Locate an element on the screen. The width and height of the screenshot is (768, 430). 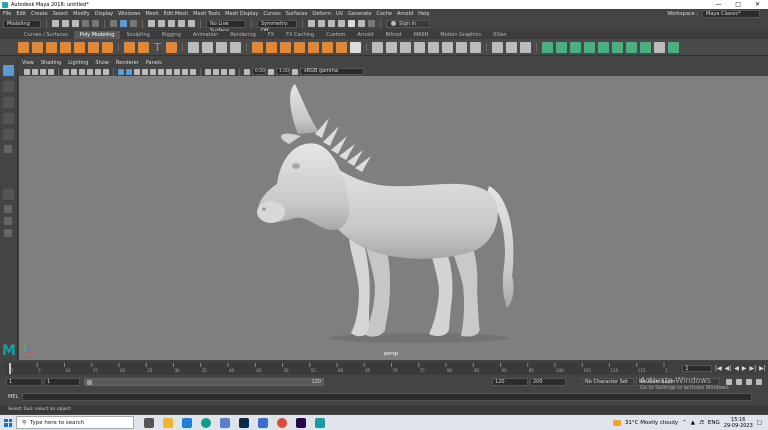
textured-icon is located at coordinates (145, 71).